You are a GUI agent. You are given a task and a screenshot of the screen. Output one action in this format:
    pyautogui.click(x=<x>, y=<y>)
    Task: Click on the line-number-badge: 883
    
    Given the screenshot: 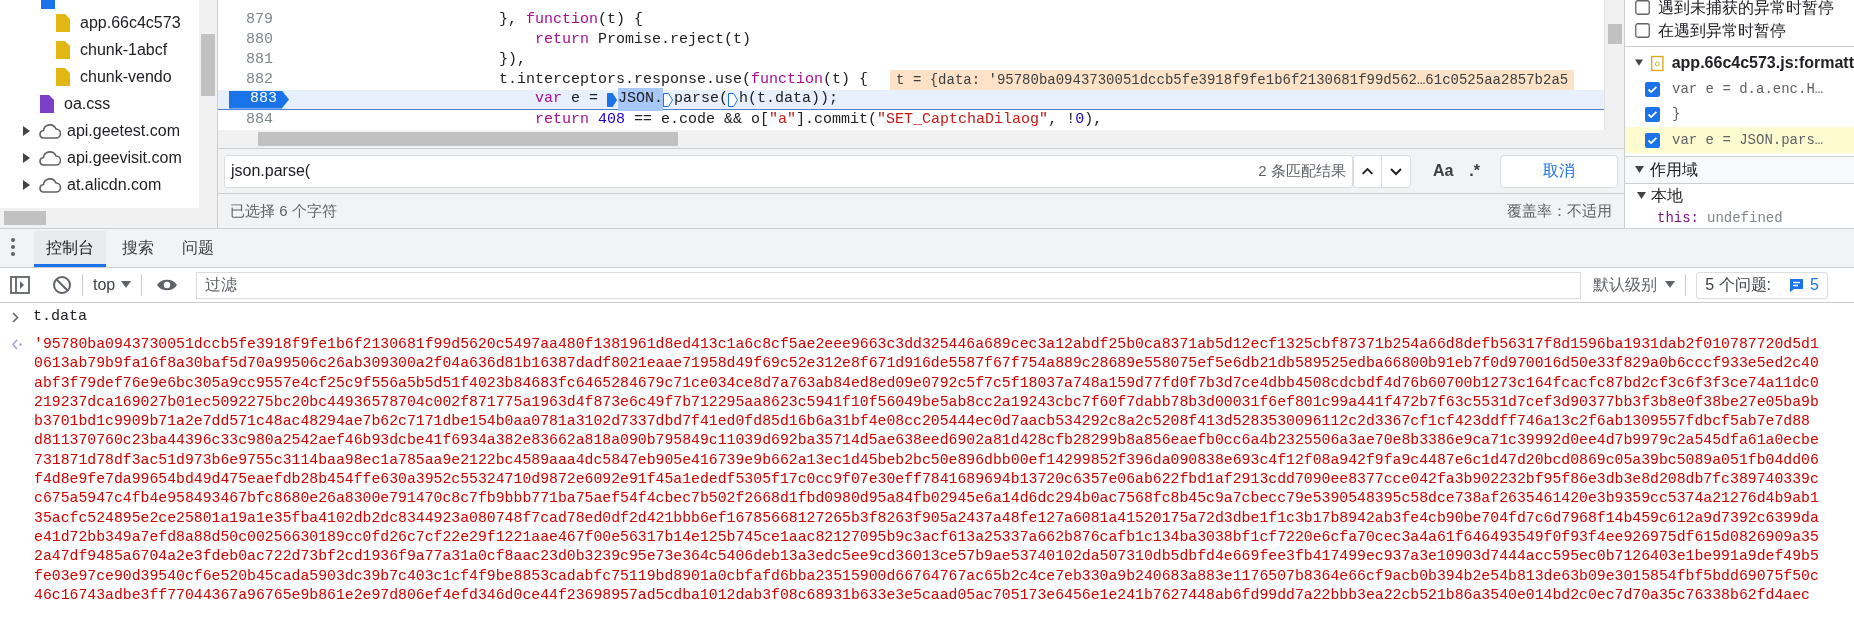 What is the action you would take?
    pyautogui.click(x=259, y=99)
    